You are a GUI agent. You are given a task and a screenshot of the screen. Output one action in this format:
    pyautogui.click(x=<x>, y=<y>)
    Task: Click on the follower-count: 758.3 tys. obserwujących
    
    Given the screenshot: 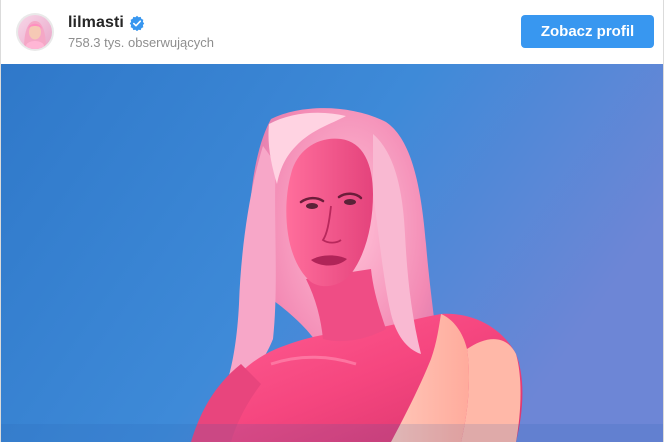 What is the action you would take?
    pyautogui.click(x=141, y=42)
    